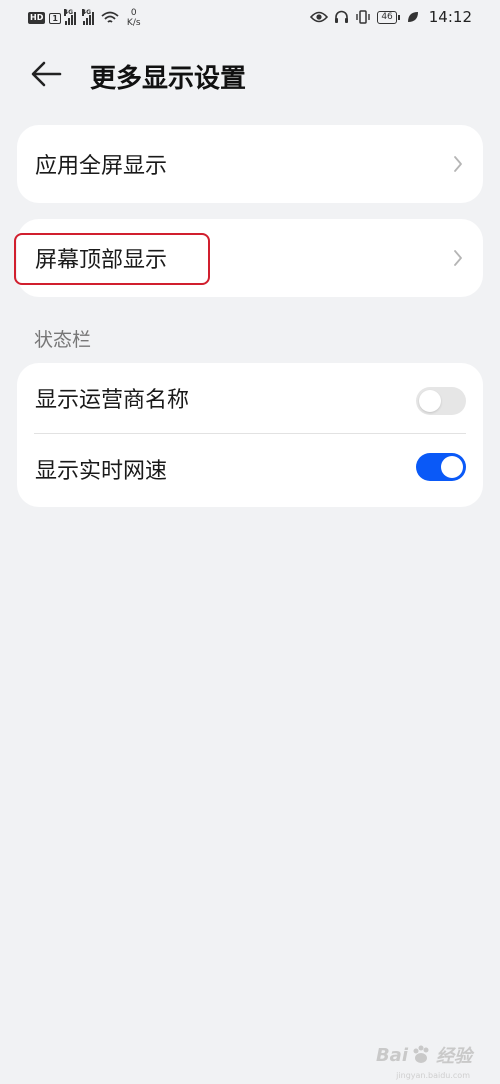 The width and height of the screenshot is (500, 1084). Describe the element at coordinates (168, 79) in the screenshot. I see `page-title: 更多显示设置` at that location.